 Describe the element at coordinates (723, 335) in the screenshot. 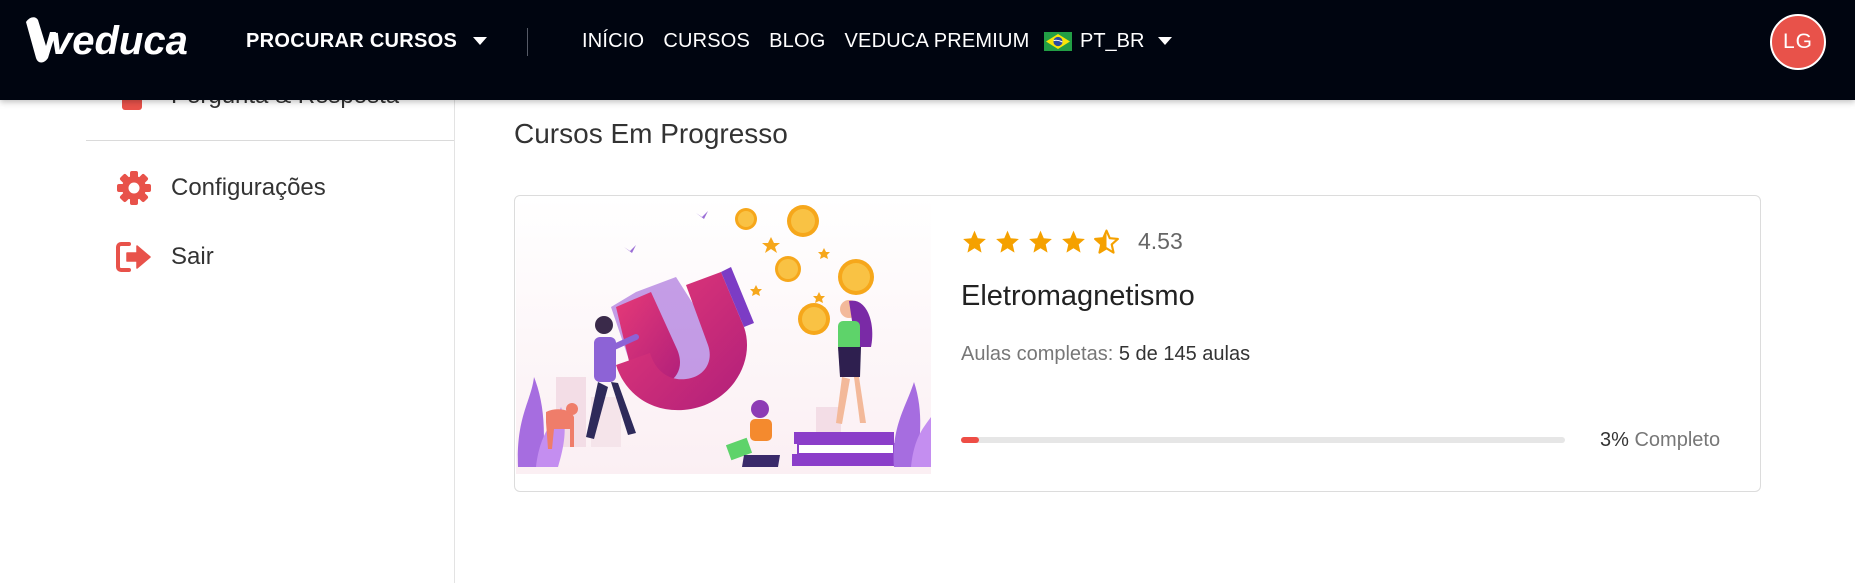

I see `course-thumbnail` at that location.